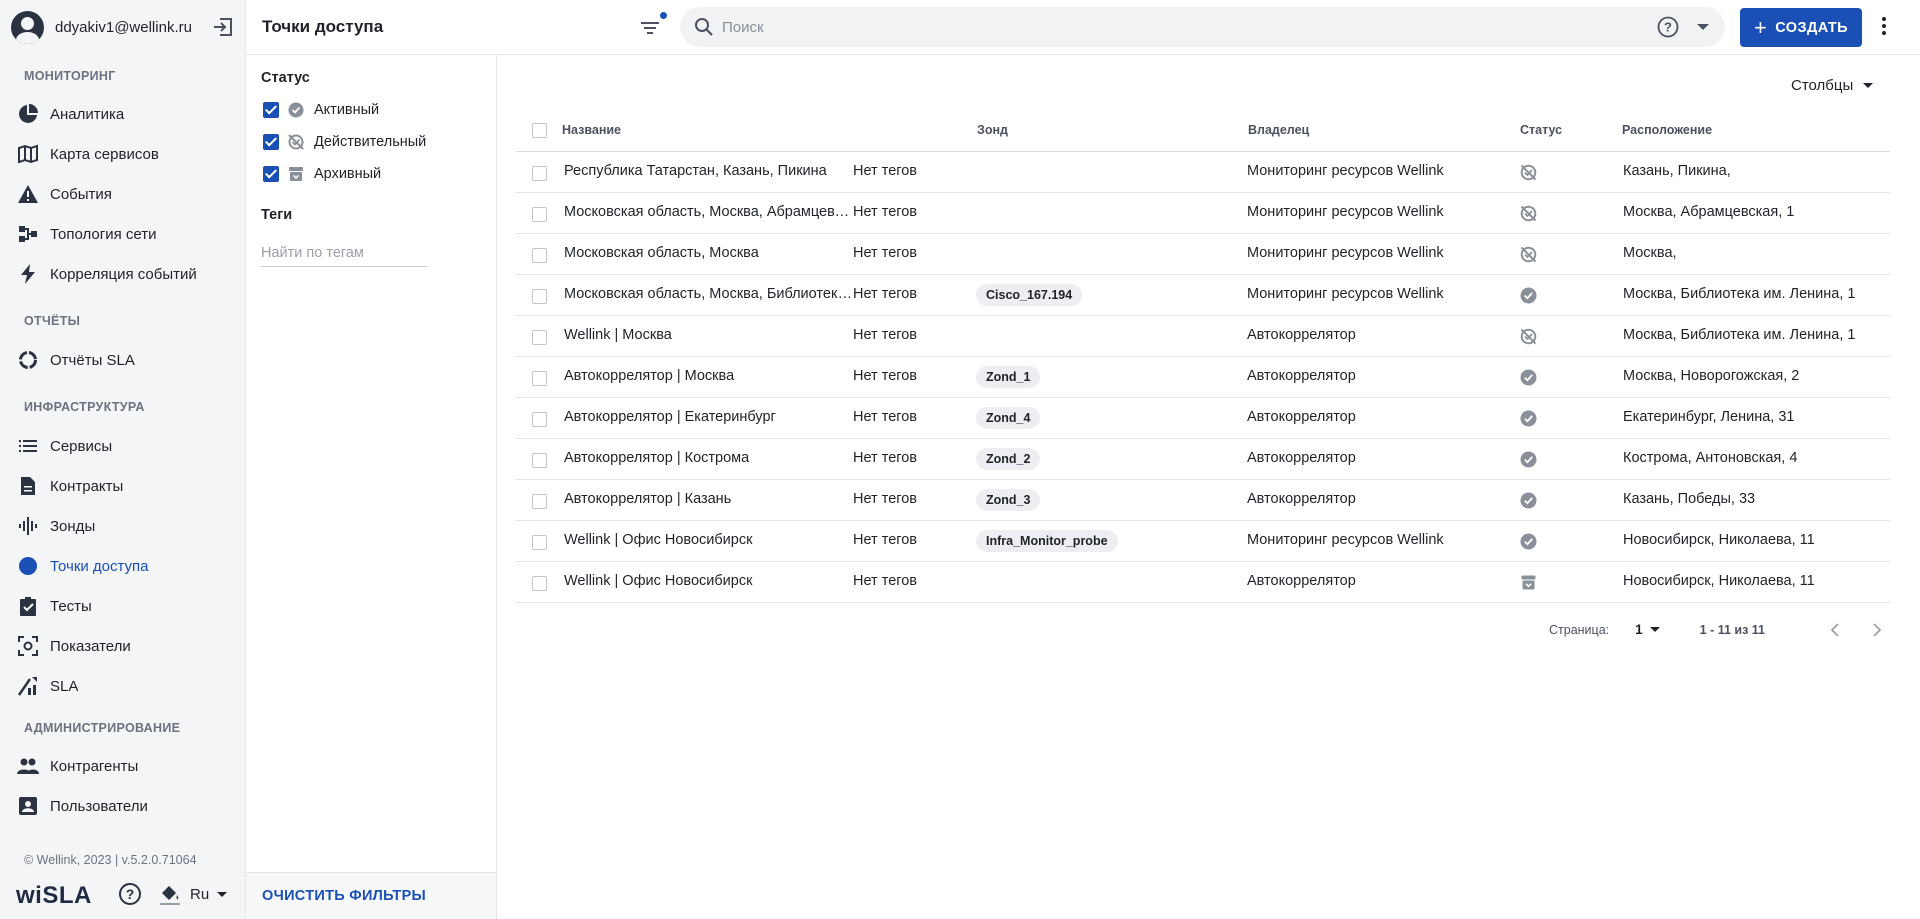  What do you see at coordinates (322, 174) in the screenshot?
I see `status-filter-archived: Архивный` at bounding box center [322, 174].